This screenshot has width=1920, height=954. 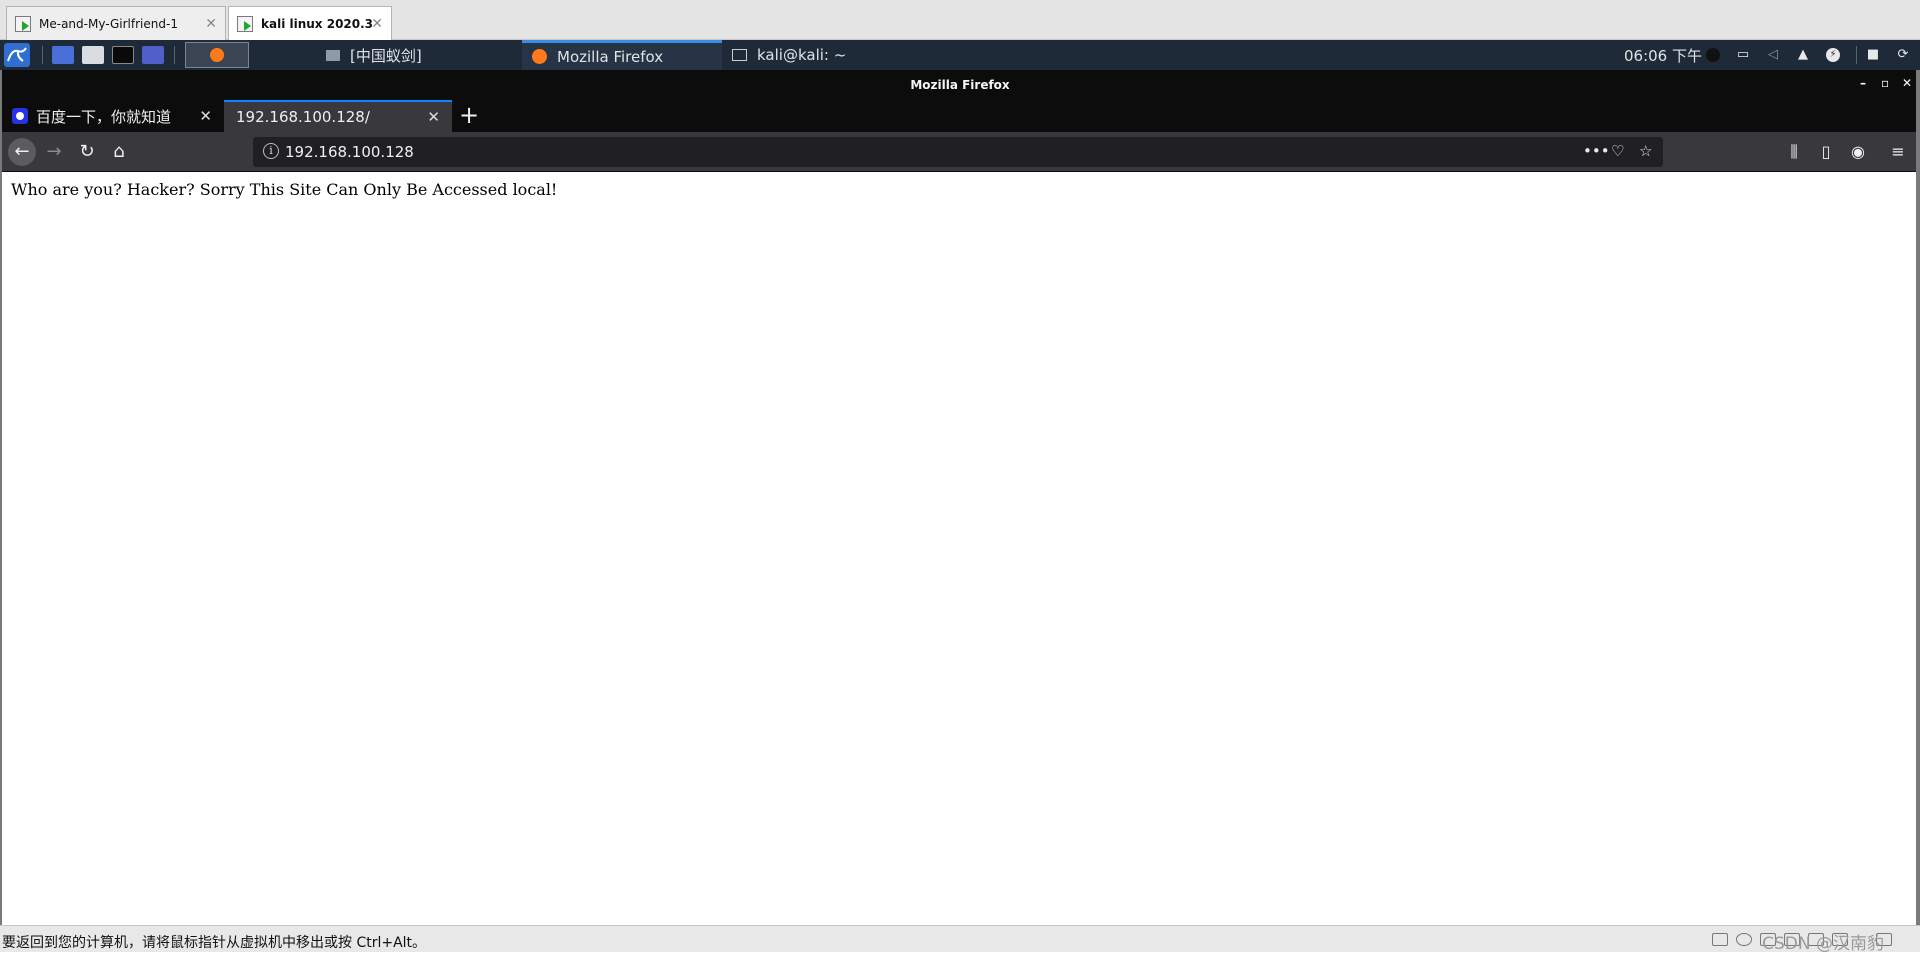 What do you see at coordinates (1918, 497) in the screenshot?
I see `vm-scrollbar` at bounding box center [1918, 497].